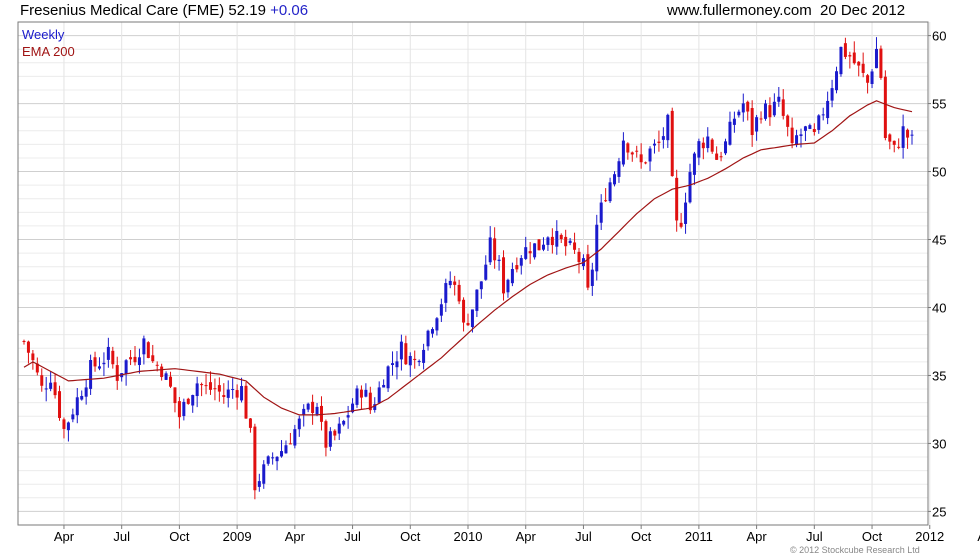 This screenshot has height=560, width=980. I want to click on title-text: Fresenius Medical Care (FME) 52.19, so click(143, 10).